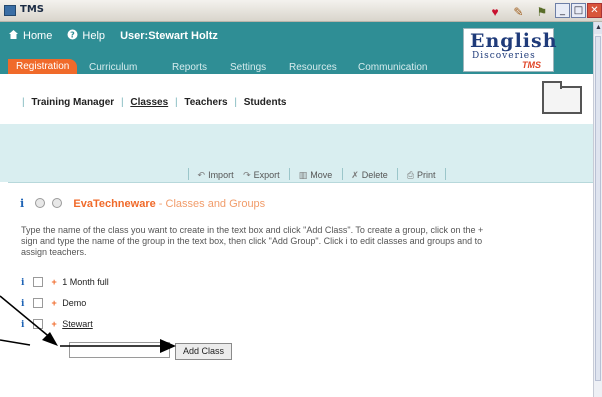  I want to click on scroll-thumb, so click(598, 208).